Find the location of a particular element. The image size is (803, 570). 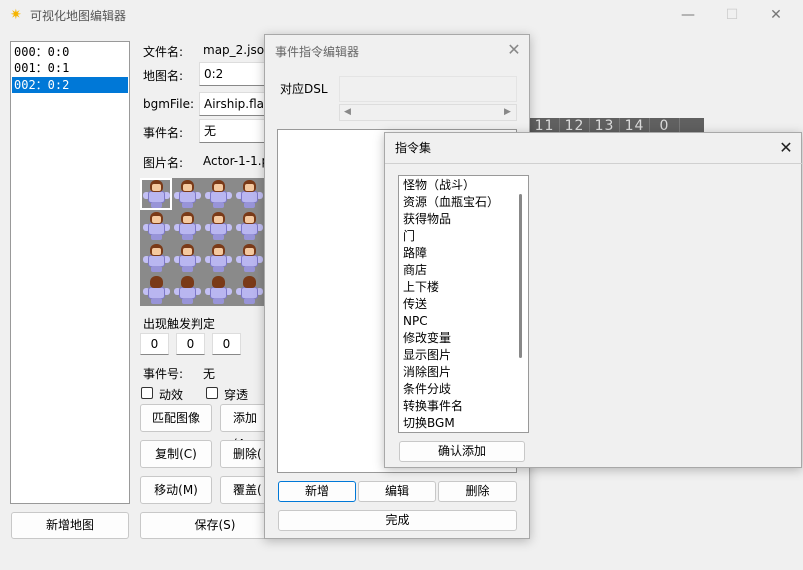

command-set-item: 条件分歧 is located at coordinates (427, 389).